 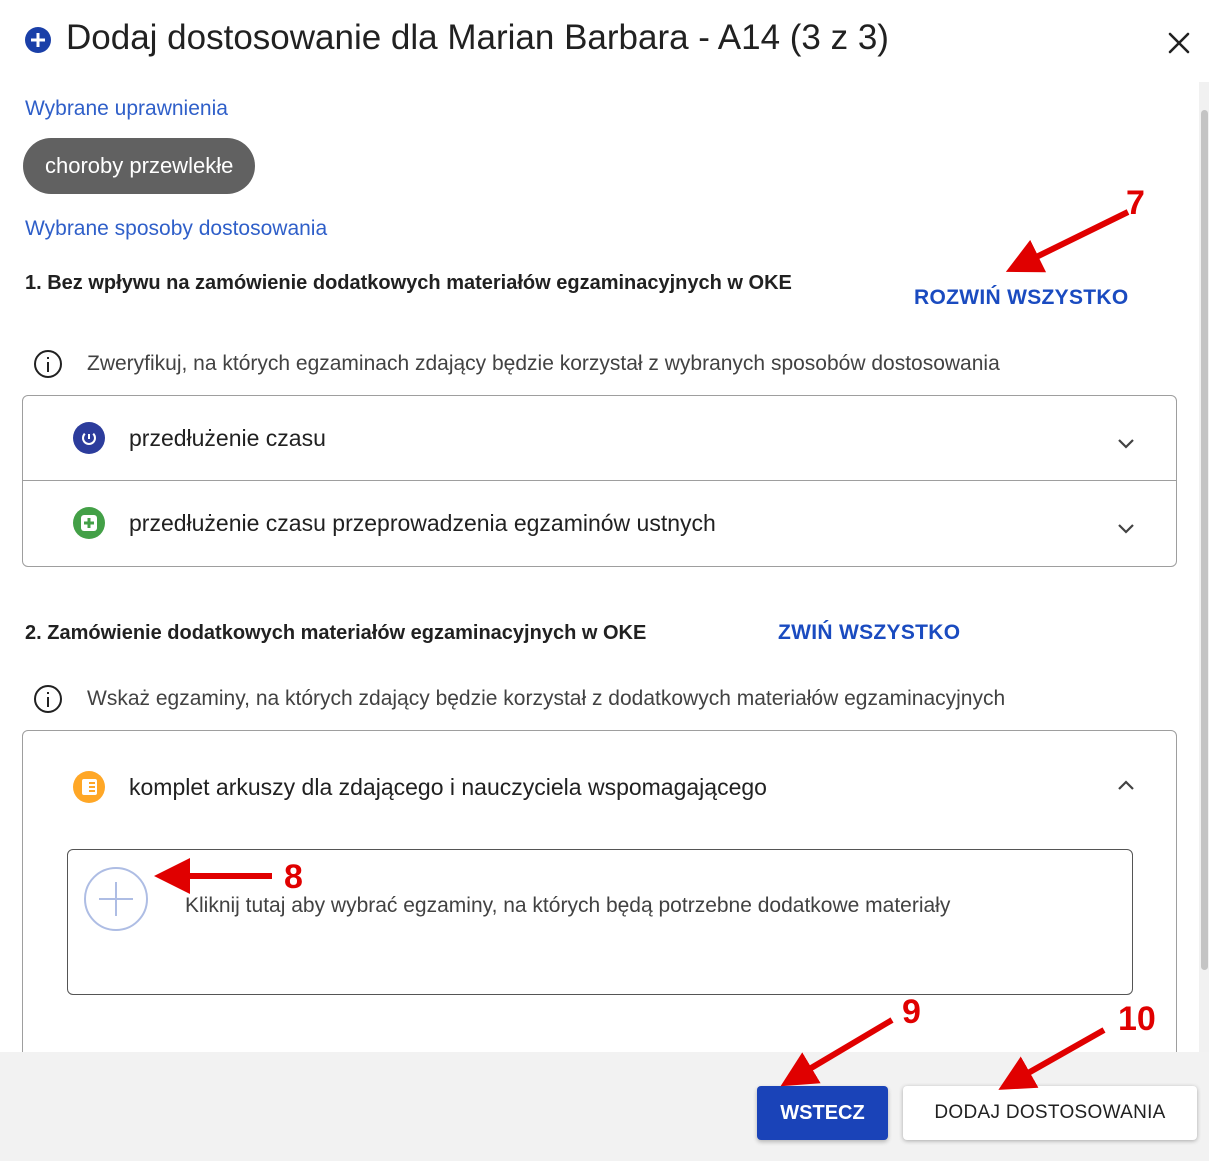 I want to click on close-icon, so click(x=1179, y=43).